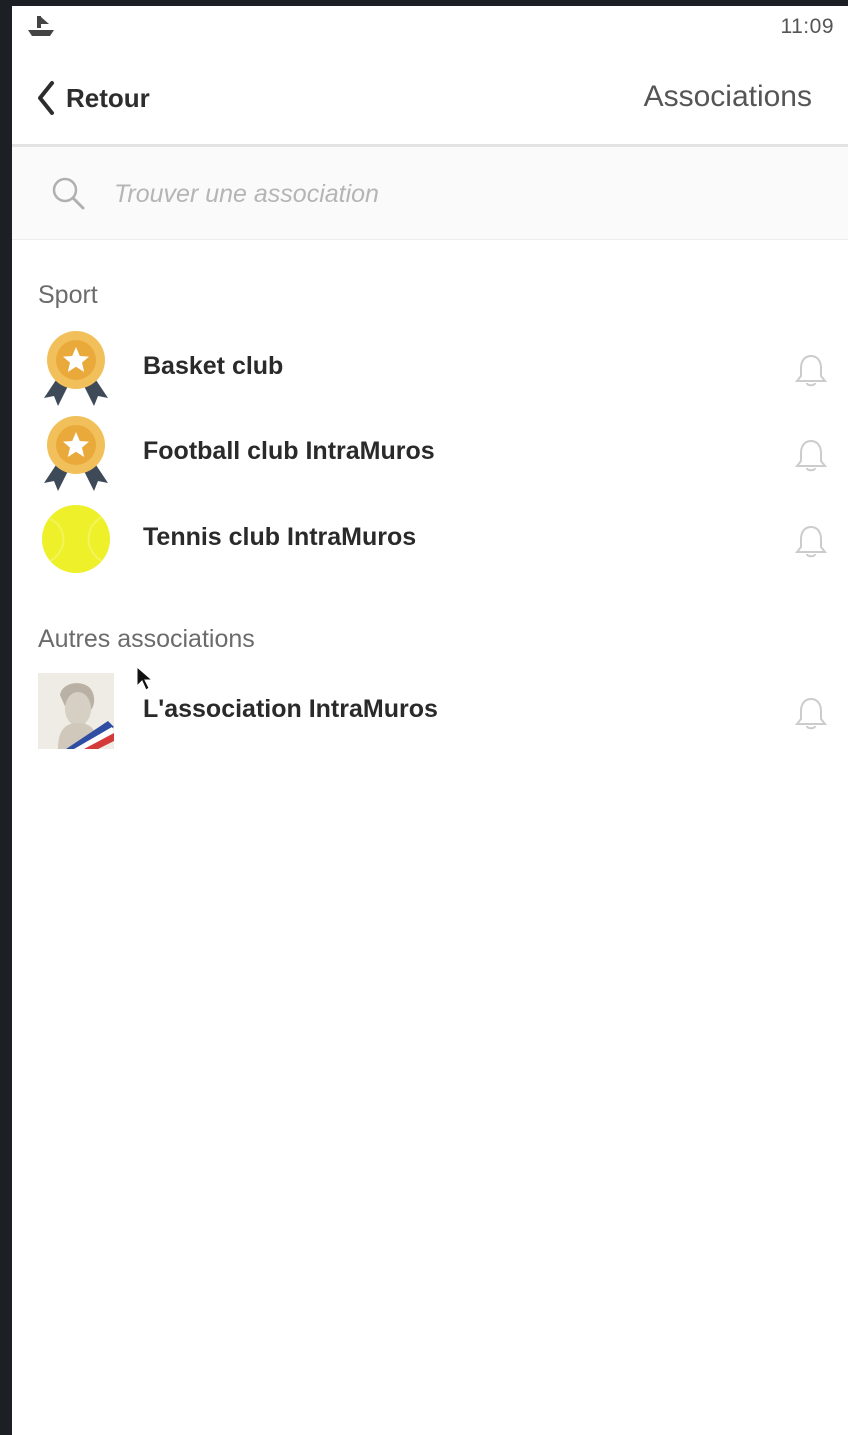  I want to click on page-title: Associations, so click(727, 96).